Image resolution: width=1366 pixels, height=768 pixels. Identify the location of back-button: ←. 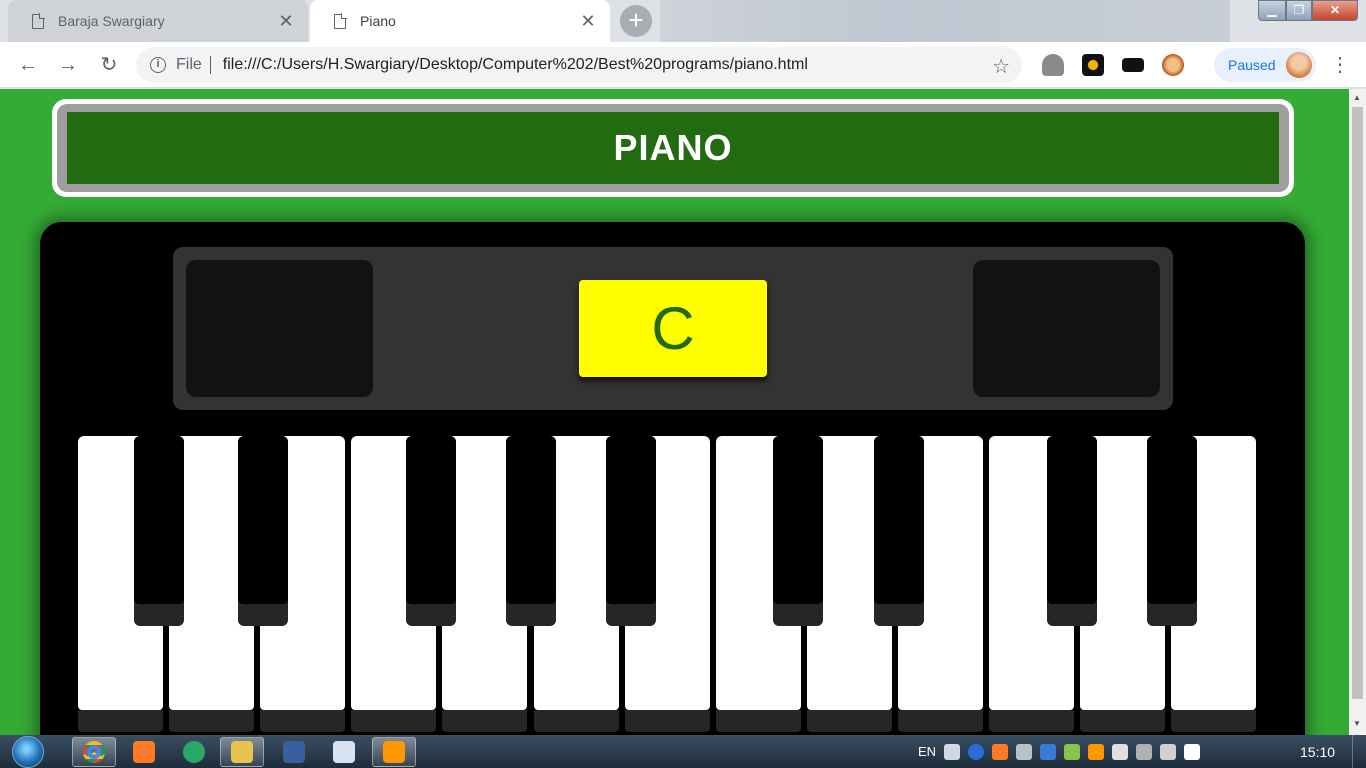
(28, 65).